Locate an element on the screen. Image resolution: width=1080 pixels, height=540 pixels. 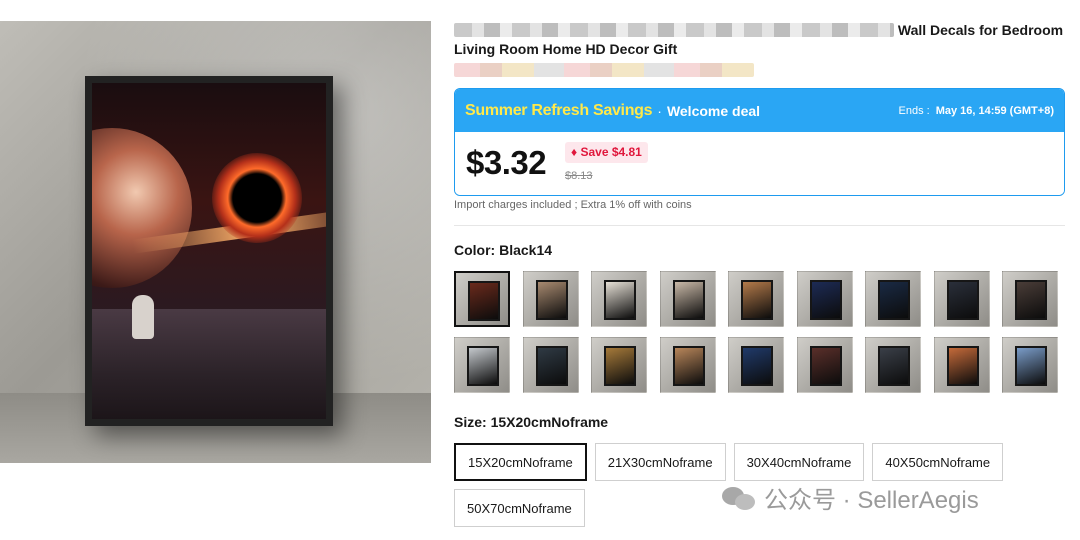
watermark: 公众号 · SellerAegis is located at coordinates (850, 497).